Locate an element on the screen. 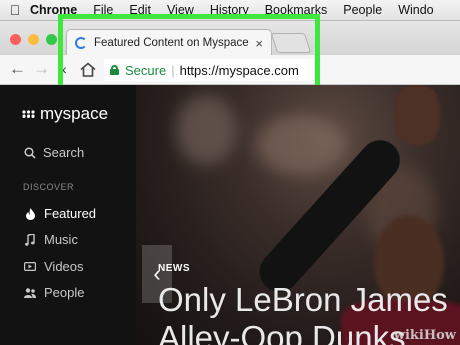 The width and height of the screenshot is (460, 345). highlight-frame is located at coordinates (189, 52).